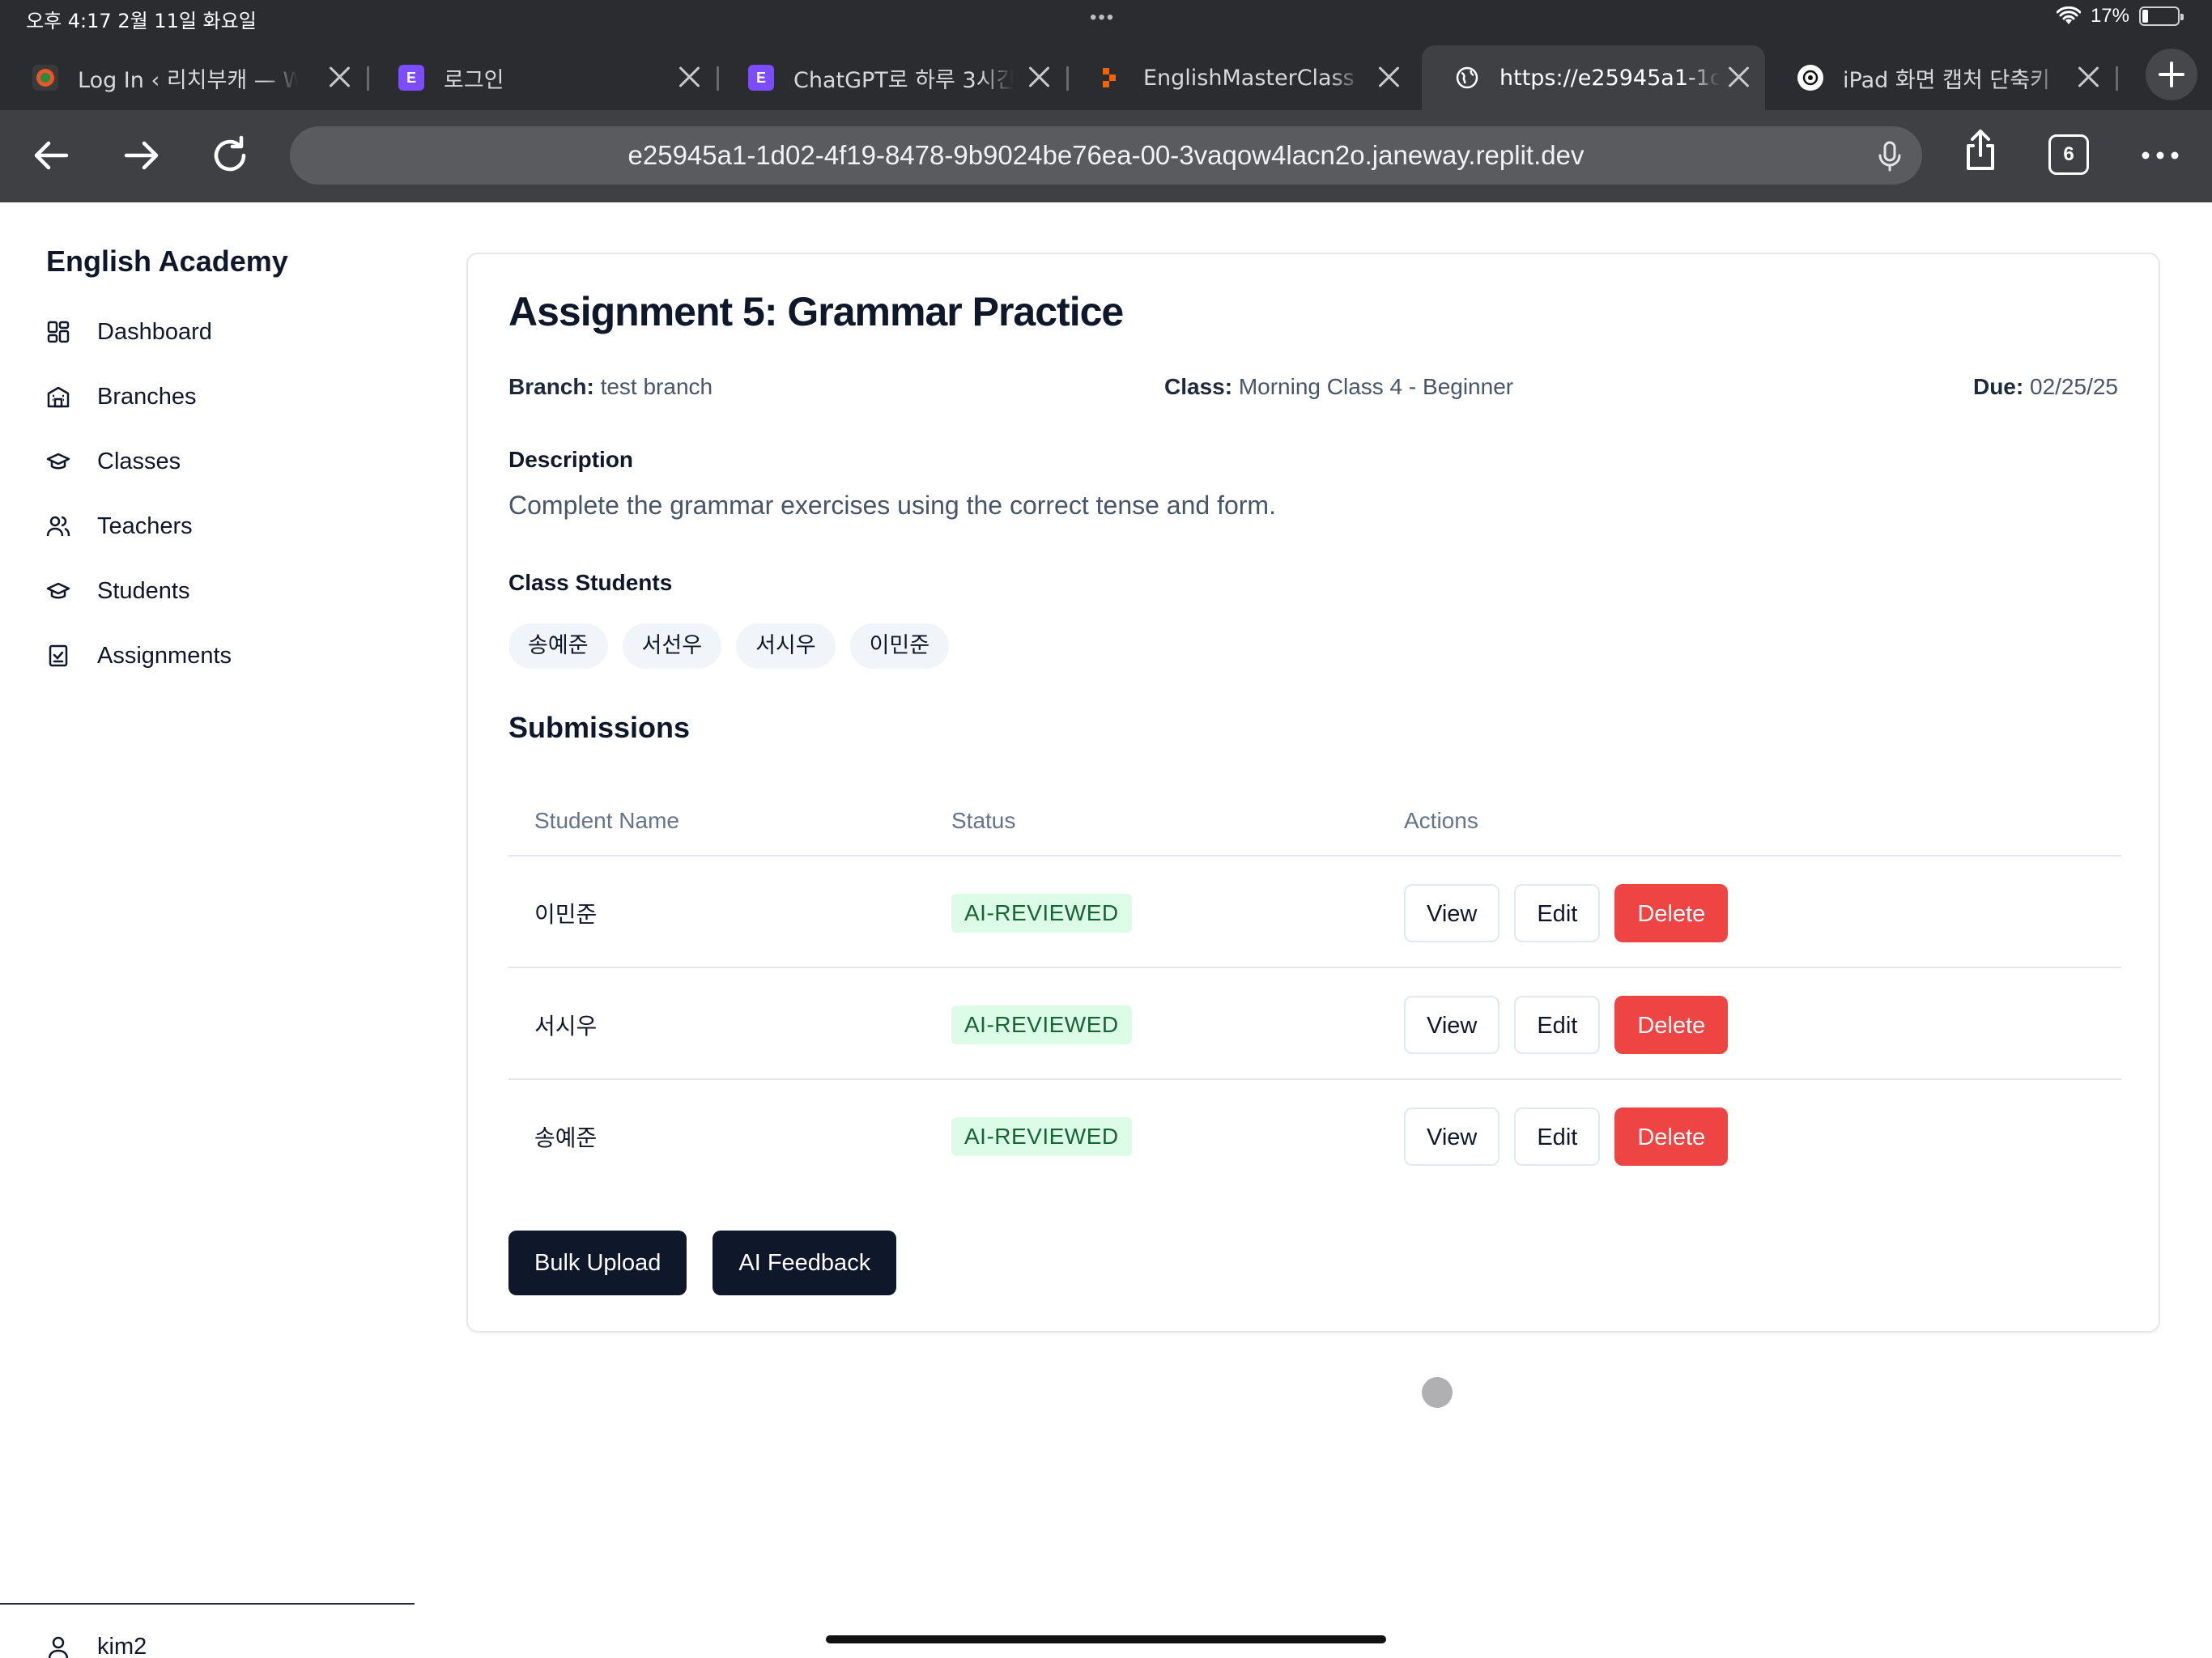  What do you see at coordinates (2120, 16) in the screenshot?
I see `status-right: 17%` at bounding box center [2120, 16].